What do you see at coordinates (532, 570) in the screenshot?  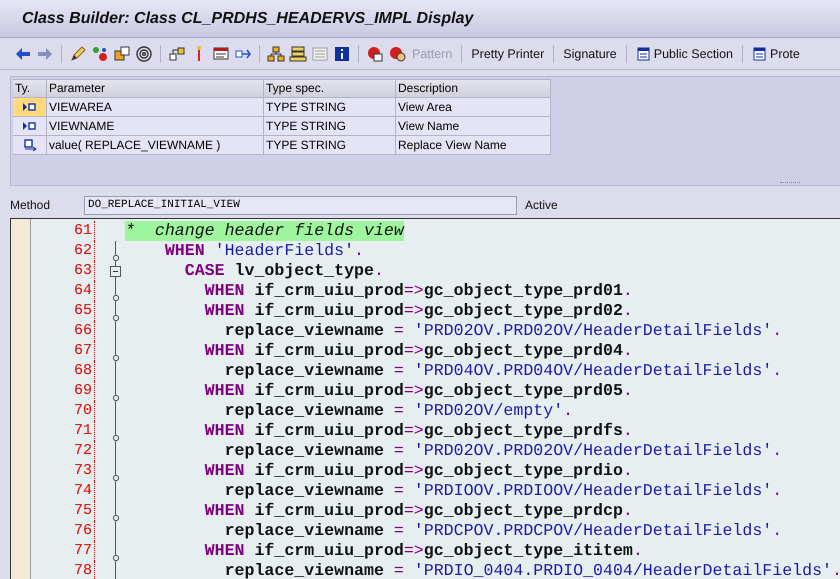 I see `code-line: replace_viewname = 'PRDIO_0404.PRDIO_0404/HeaderDetailFields'.` at bounding box center [532, 570].